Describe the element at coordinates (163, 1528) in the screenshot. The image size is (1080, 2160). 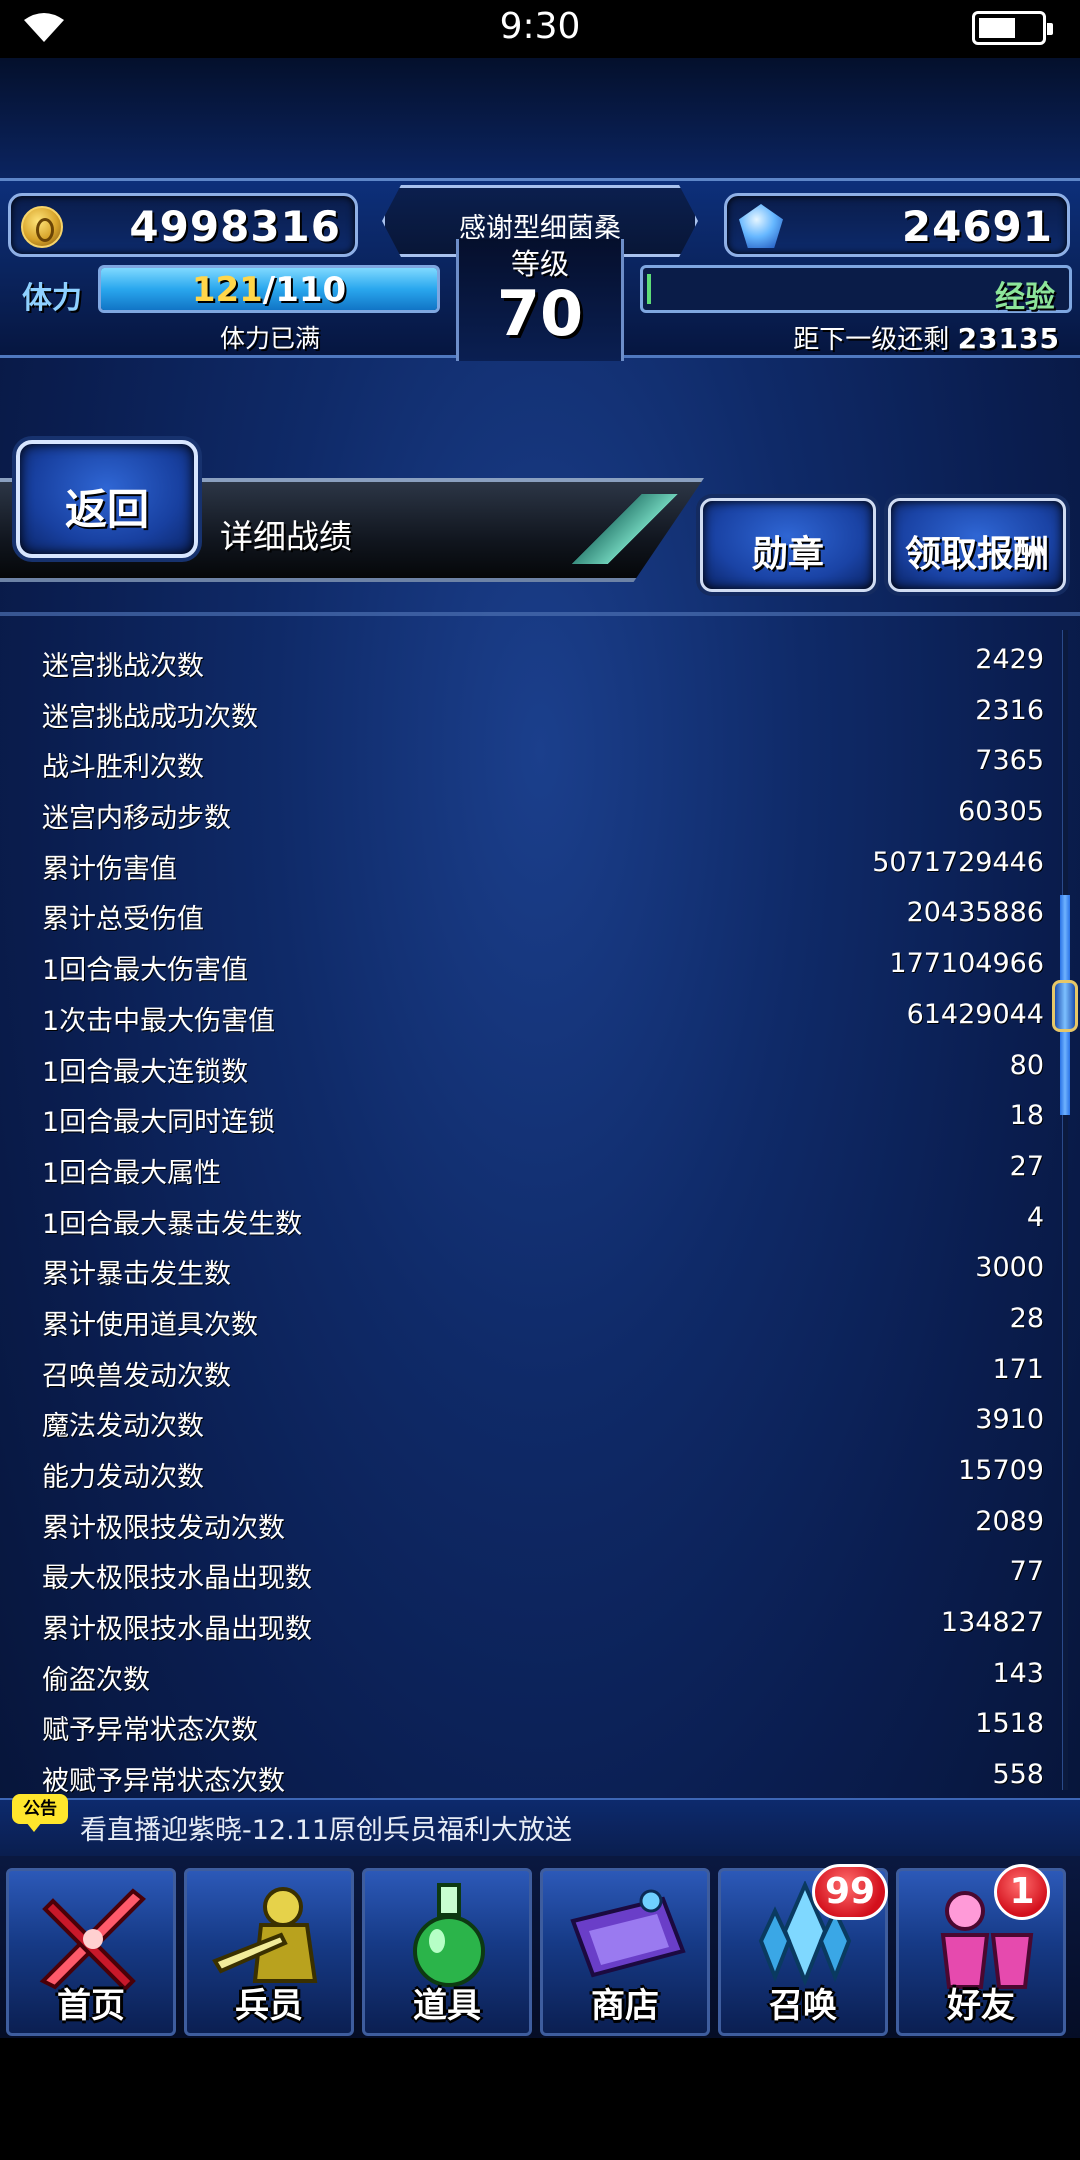
I see `stat-label: 累计极限技发动次数` at that location.